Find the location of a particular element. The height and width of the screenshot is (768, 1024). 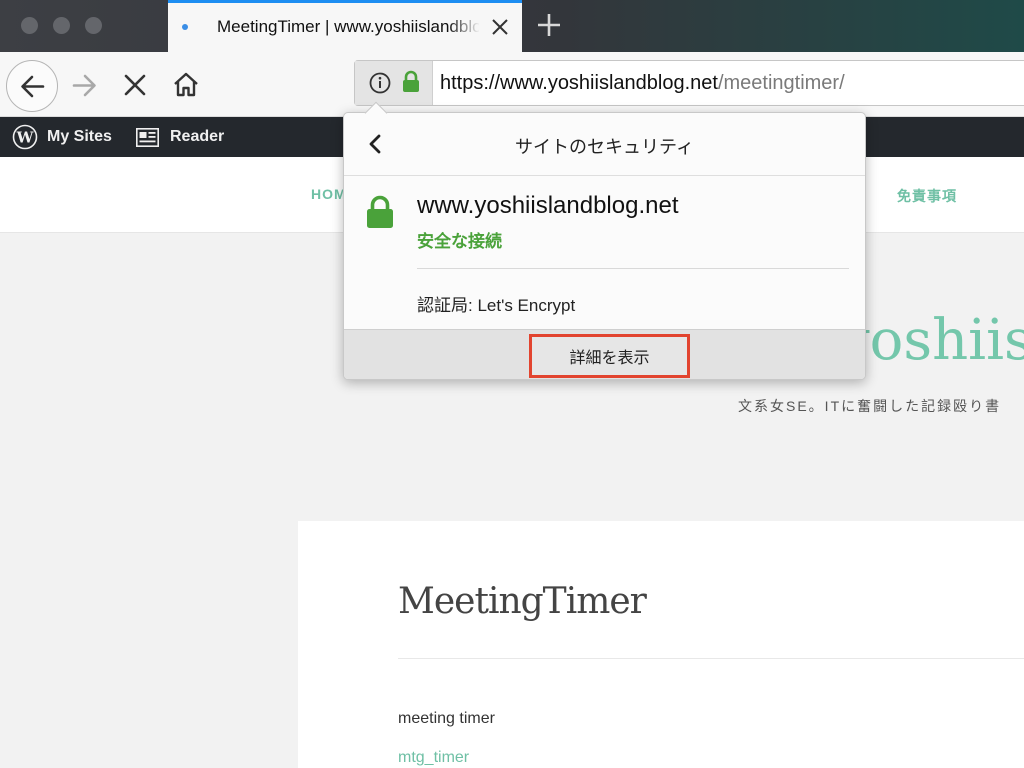

popup-divider is located at coordinates (633, 268).